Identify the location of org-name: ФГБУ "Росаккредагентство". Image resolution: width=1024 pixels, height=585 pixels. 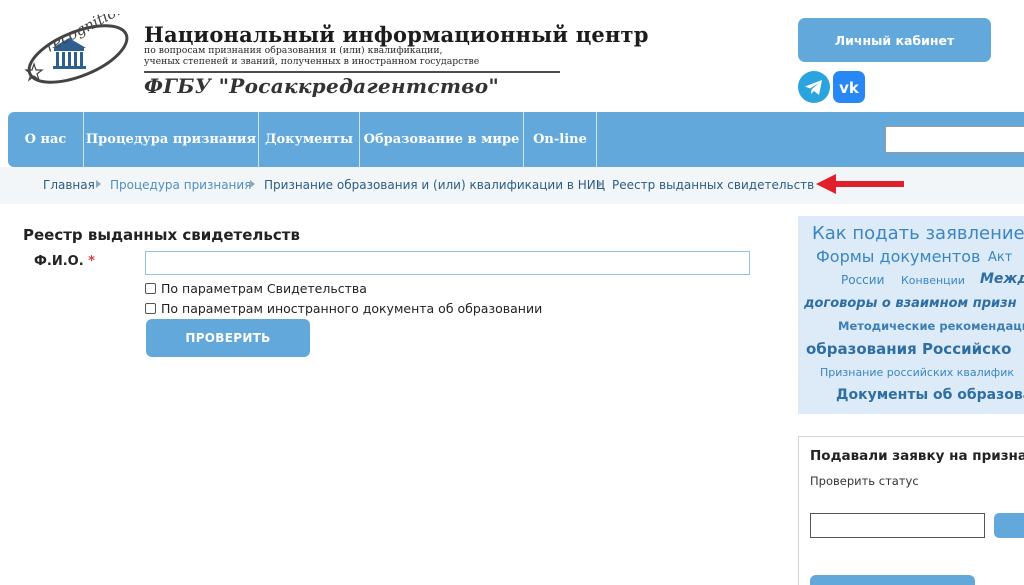
(322, 86).